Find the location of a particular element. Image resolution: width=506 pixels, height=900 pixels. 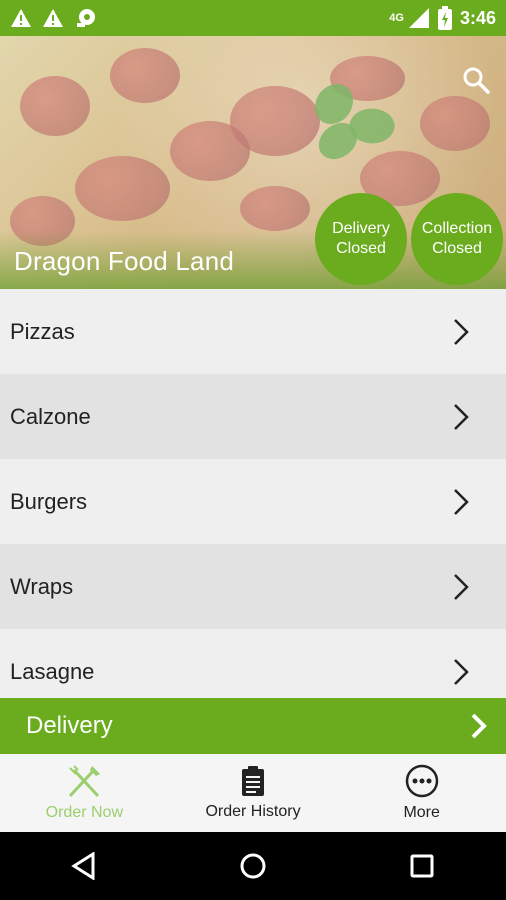

tab-order-history: Order History is located at coordinates (253, 793).